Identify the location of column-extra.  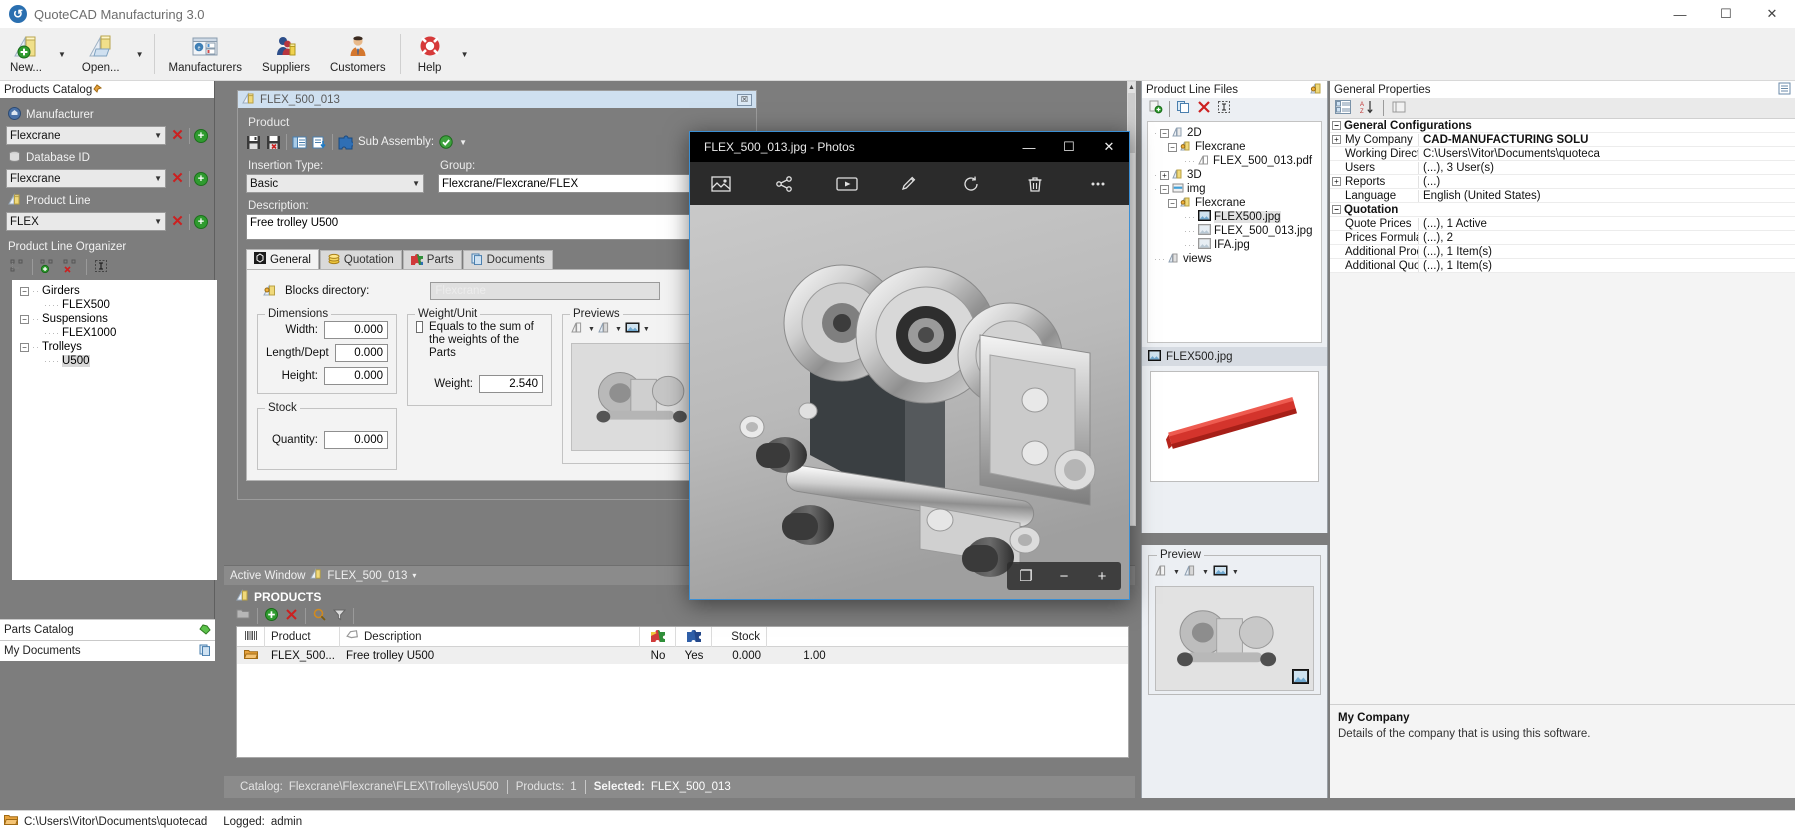
(814, 637).